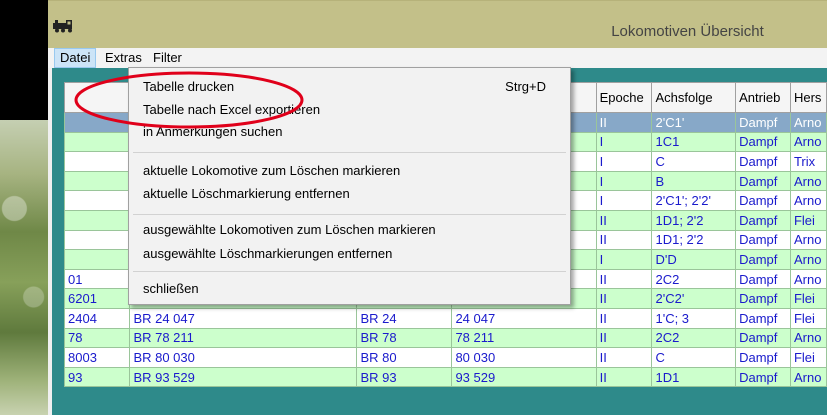 The width and height of the screenshot is (827, 415). Describe the element at coordinates (694, 142) in the screenshot. I see `table-cell: 1C1` at that location.